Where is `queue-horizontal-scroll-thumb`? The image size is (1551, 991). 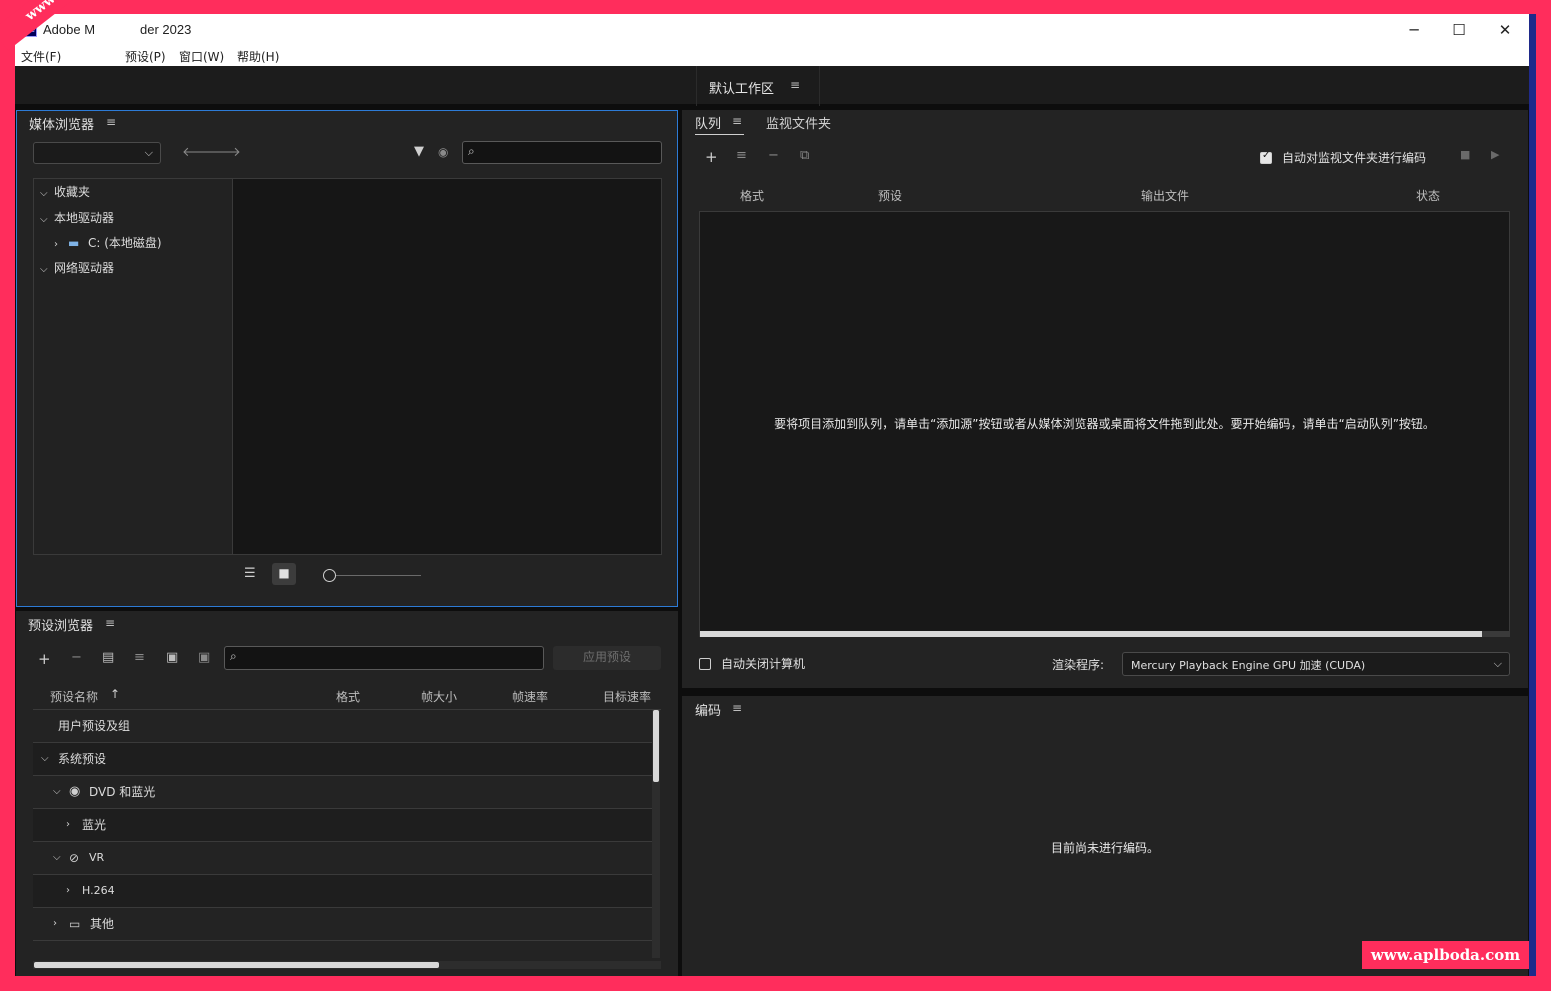
queue-horizontal-scroll-thumb is located at coordinates (1091, 634).